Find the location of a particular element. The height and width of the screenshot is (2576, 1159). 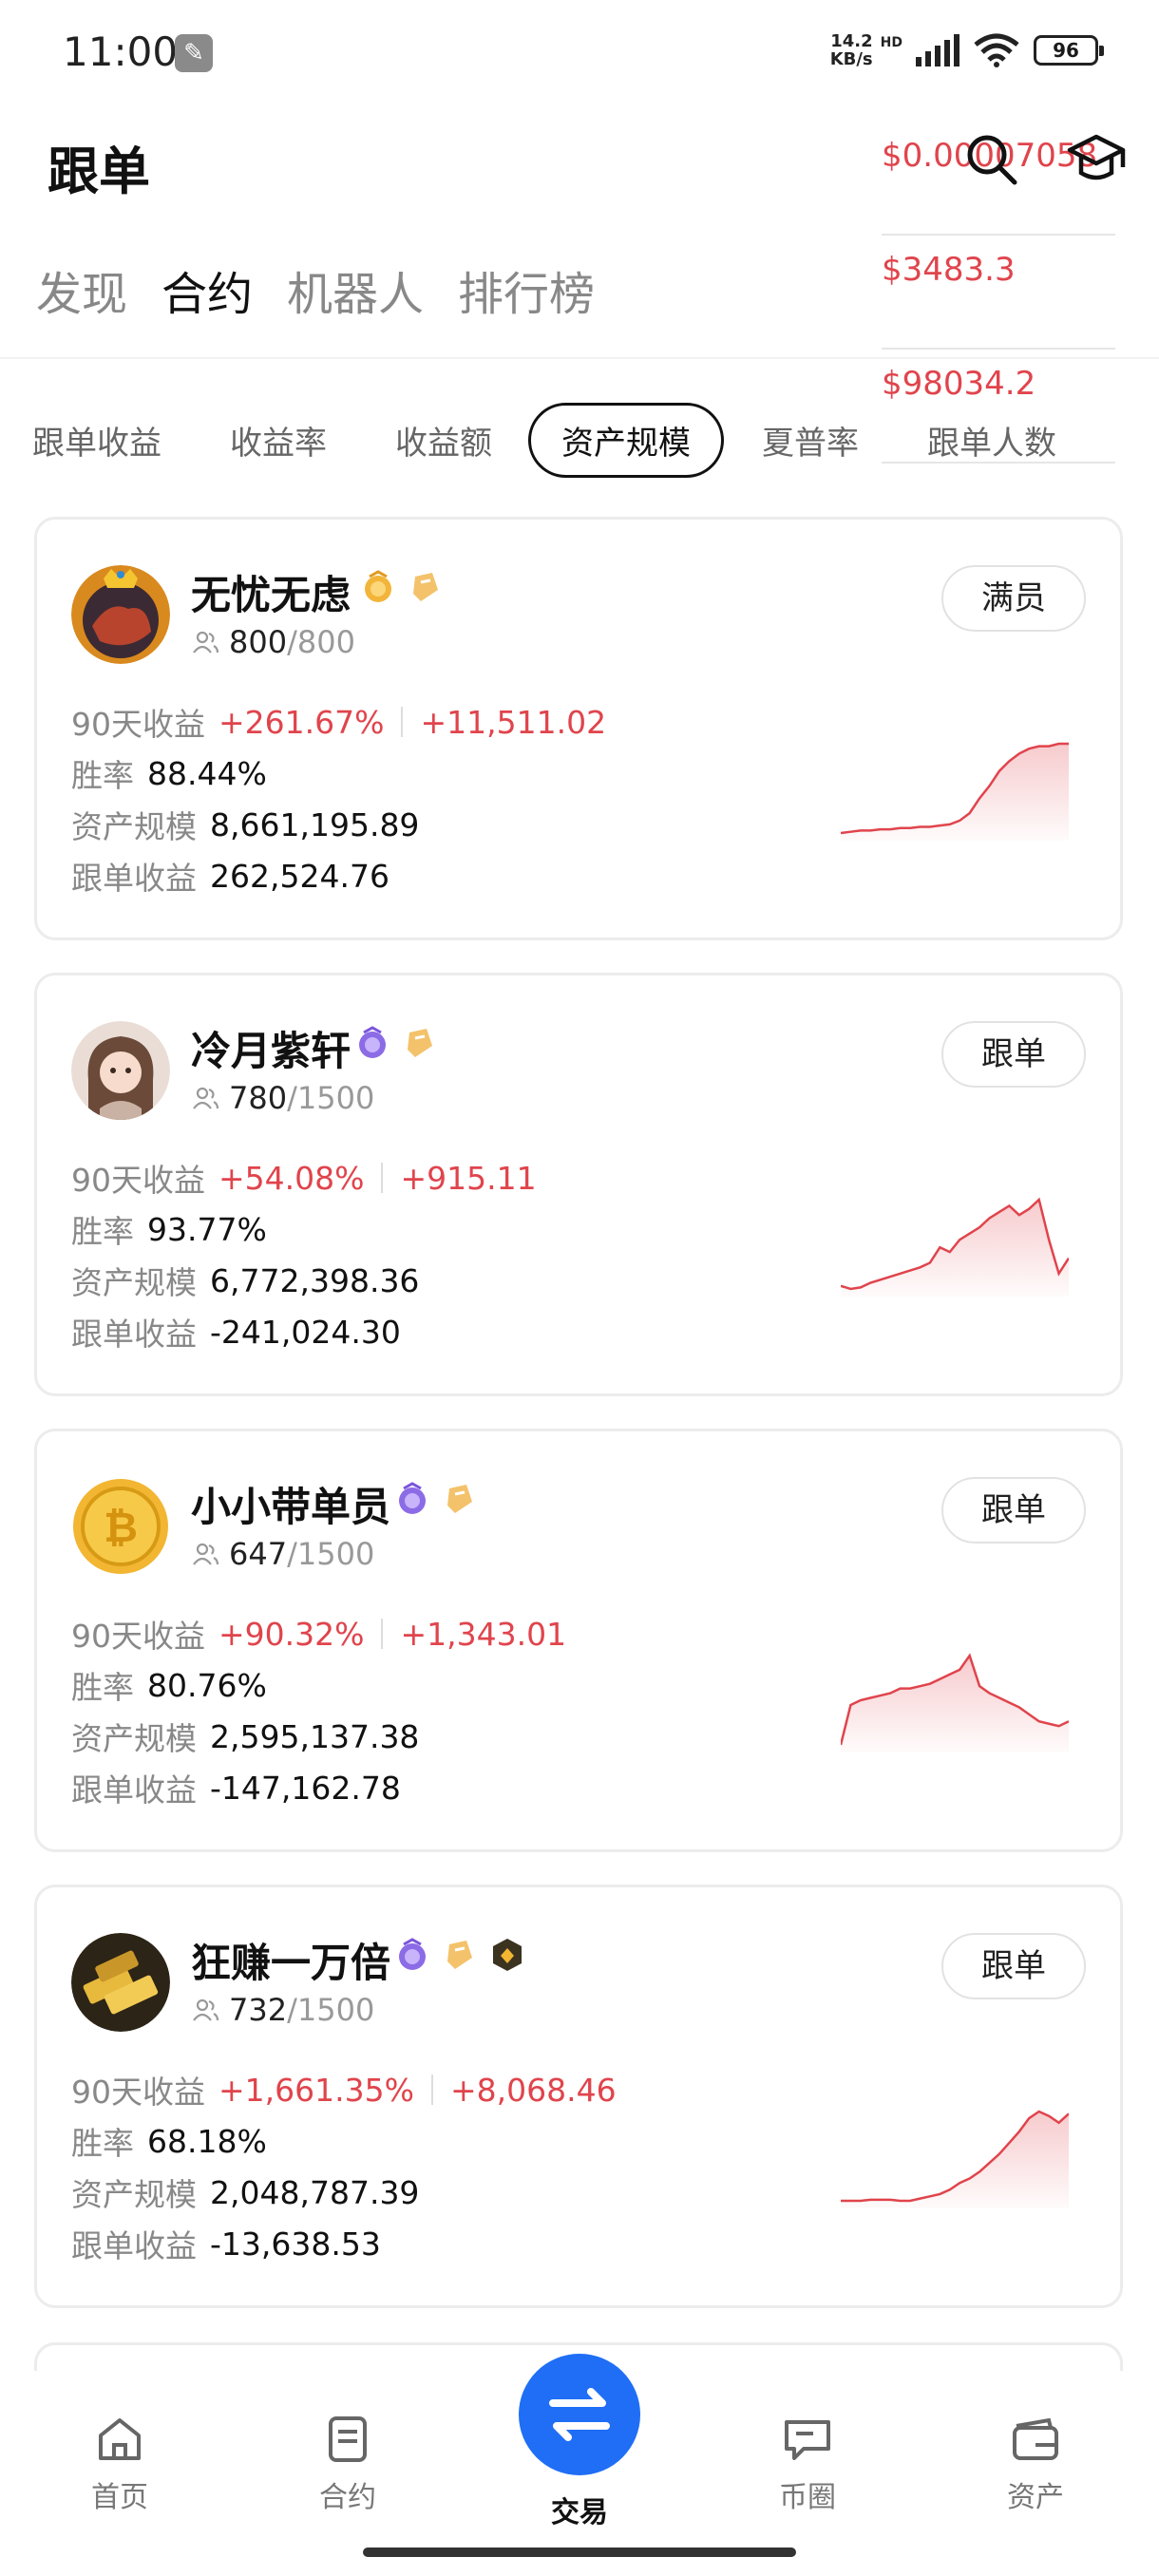

win-rate: 88.44% is located at coordinates (207, 773).